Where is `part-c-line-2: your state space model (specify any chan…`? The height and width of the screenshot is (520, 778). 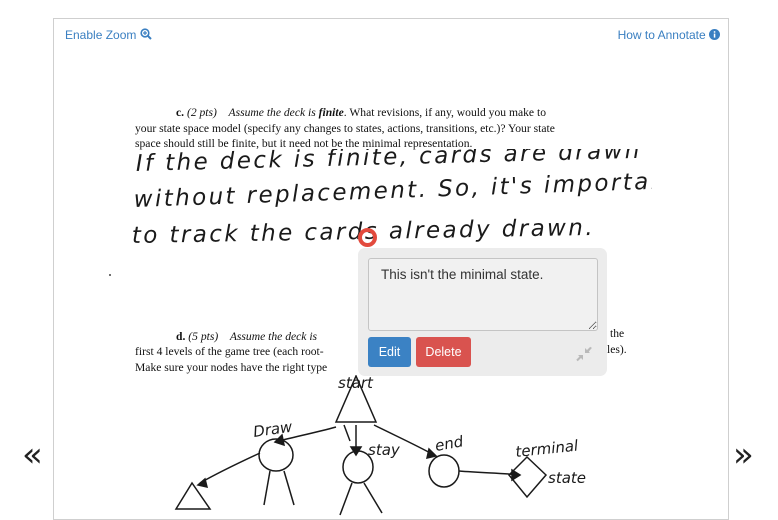 part-c-line-2: your state space model (specify any chan… is located at coordinates (345, 128).